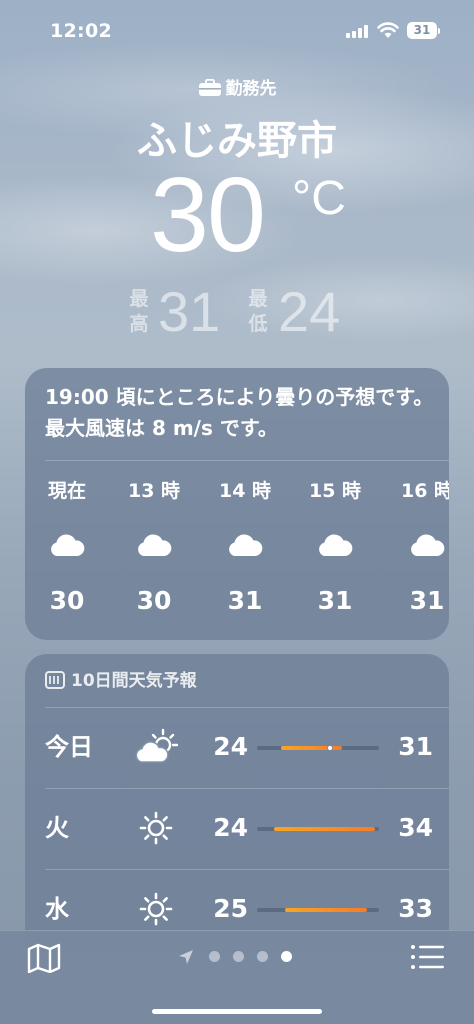 This screenshot has width=474, height=1024. What do you see at coordinates (335, 491) in the screenshot?
I see `hour-label: 15 時` at bounding box center [335, 491].